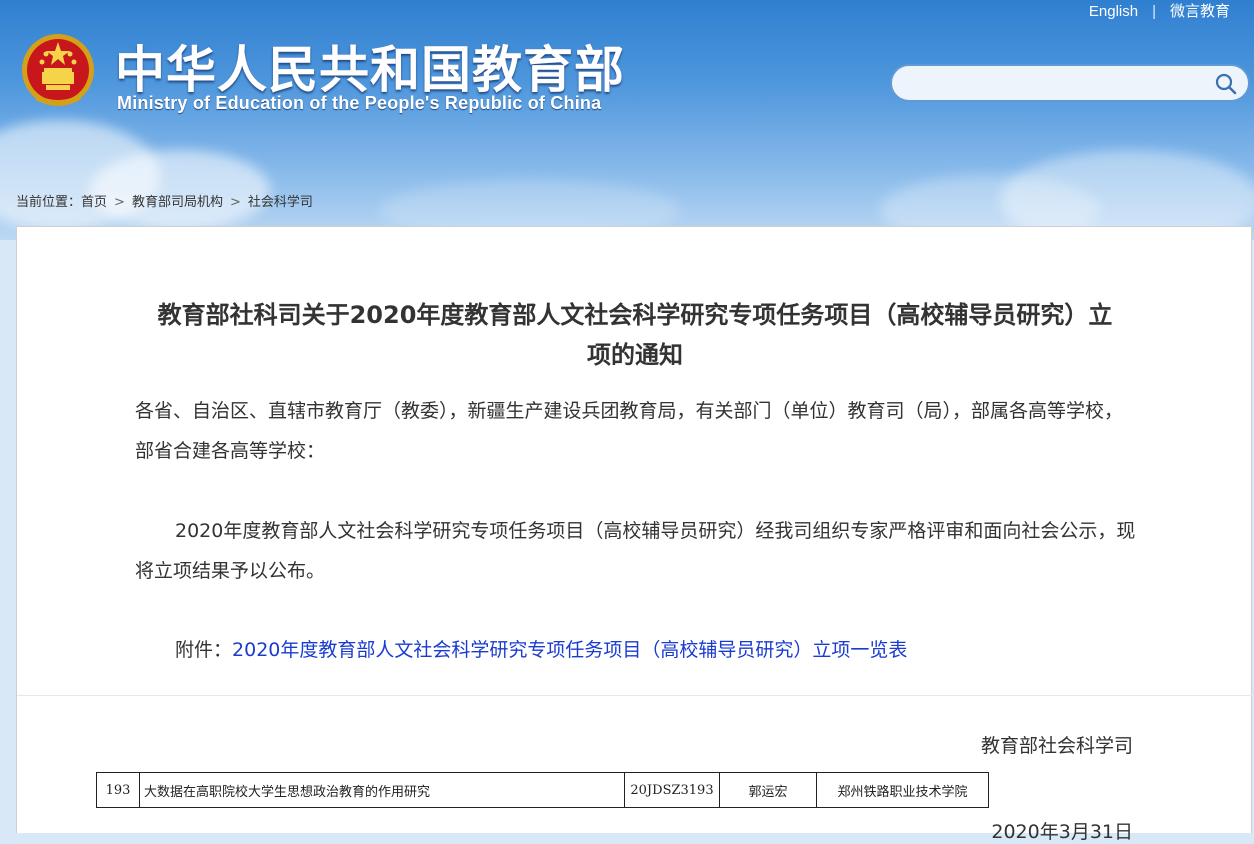 The width and height of the screenshot is (1254, 844). What do you see at coordinates (1159, 10) in the screenshot?
I see `top-links: English | 微言教育` at bounding box center [1159, 10].